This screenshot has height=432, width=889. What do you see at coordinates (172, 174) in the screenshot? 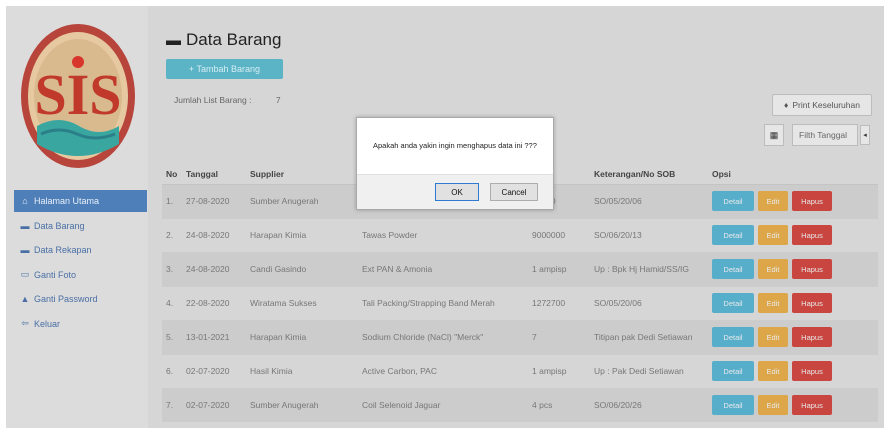
I see `column-header: No` at bounding box center [172, 174].